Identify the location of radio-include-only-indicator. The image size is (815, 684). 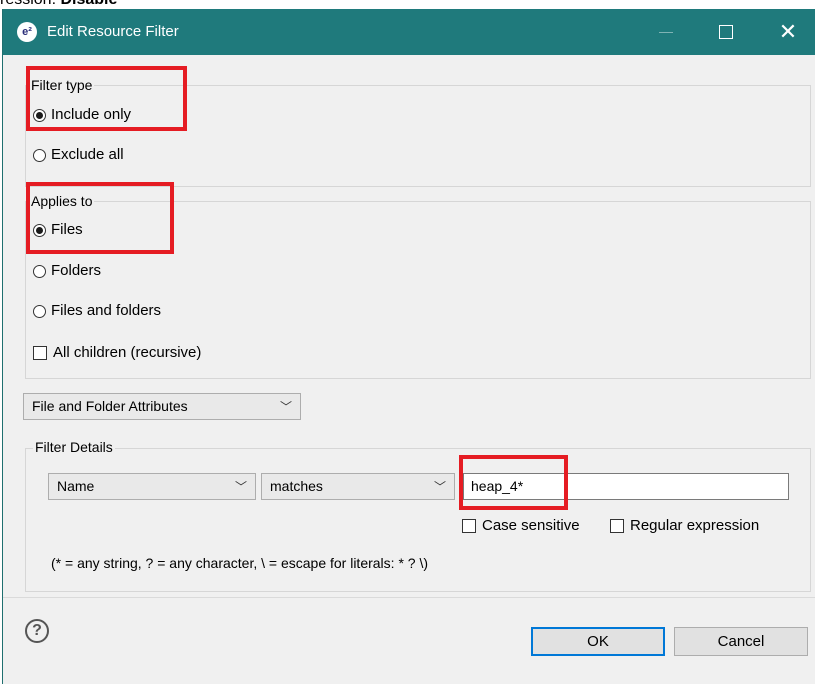
(39, 115).